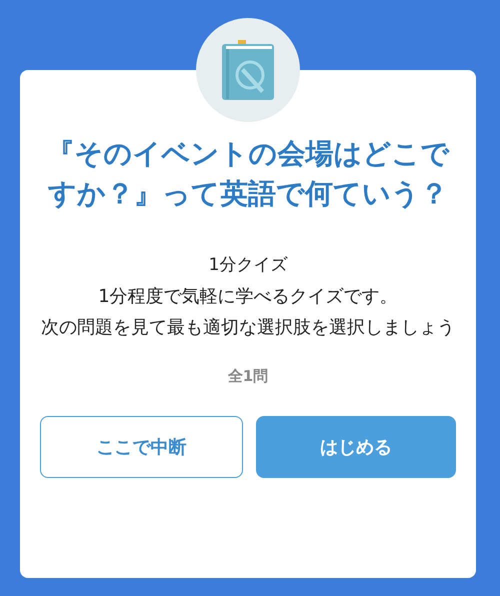  What do you see at coordinates (356, 447) in the screenshot?
I see `start-button: はじめる` at bounding box center [356, 447].